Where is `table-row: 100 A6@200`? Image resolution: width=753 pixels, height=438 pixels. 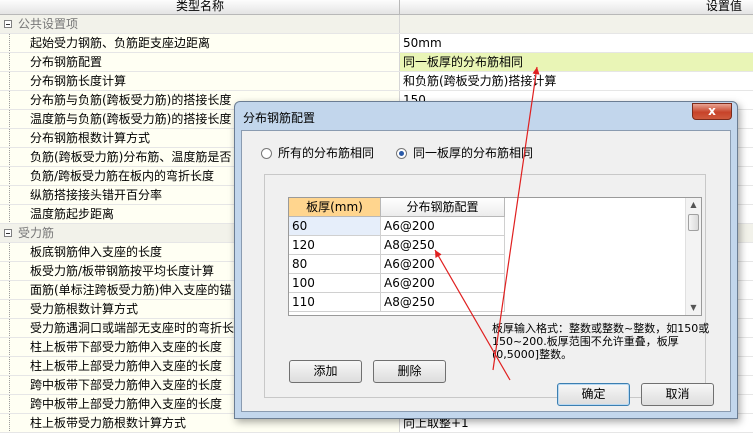 table-row: 100 A6@200 is located at coordinates (397, 283).